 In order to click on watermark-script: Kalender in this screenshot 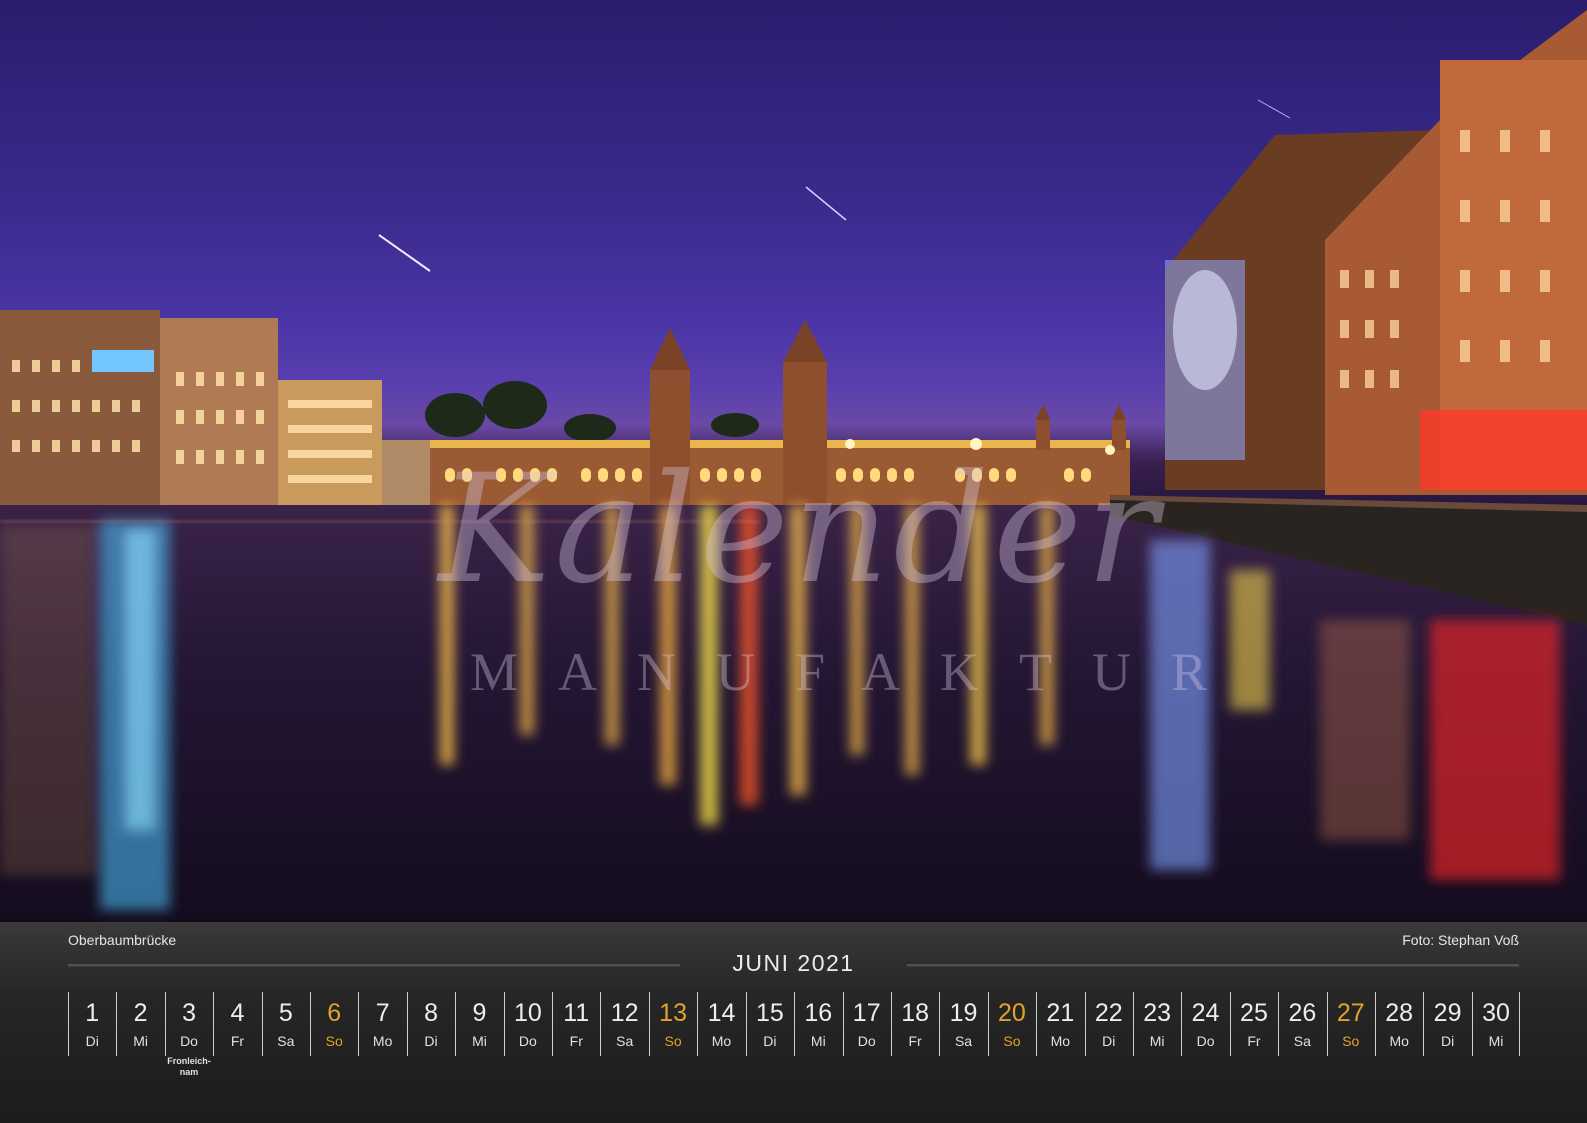, I will do `click(800, 530)`.